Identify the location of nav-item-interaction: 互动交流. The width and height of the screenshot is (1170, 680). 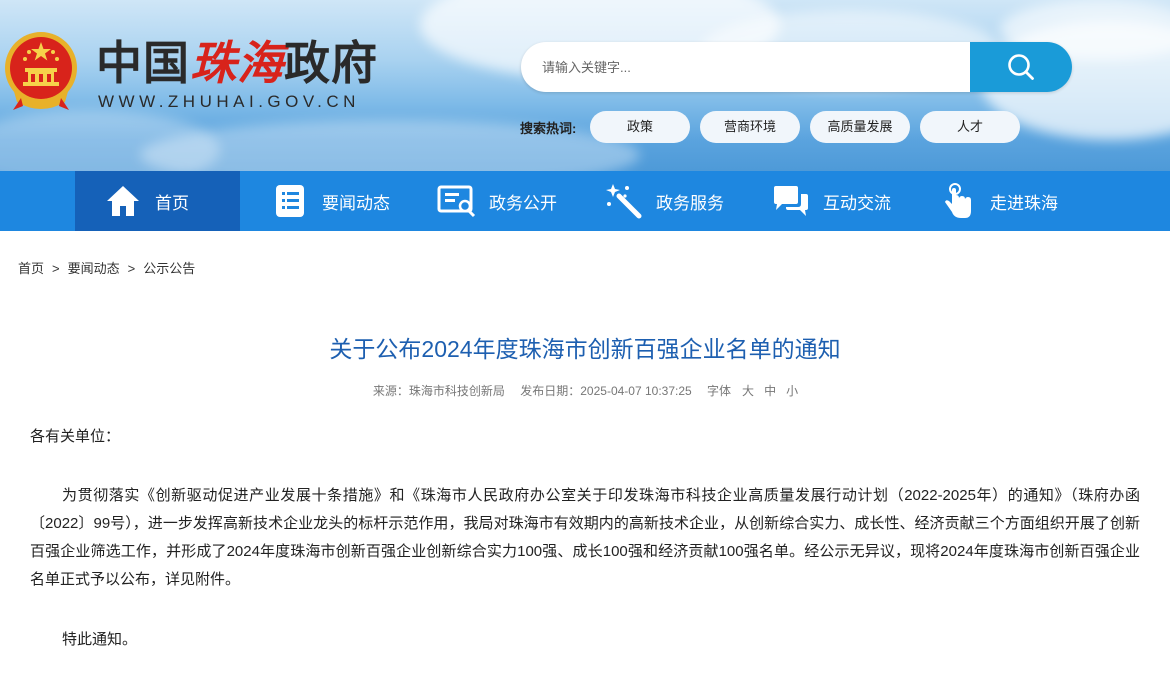
(825, 201).